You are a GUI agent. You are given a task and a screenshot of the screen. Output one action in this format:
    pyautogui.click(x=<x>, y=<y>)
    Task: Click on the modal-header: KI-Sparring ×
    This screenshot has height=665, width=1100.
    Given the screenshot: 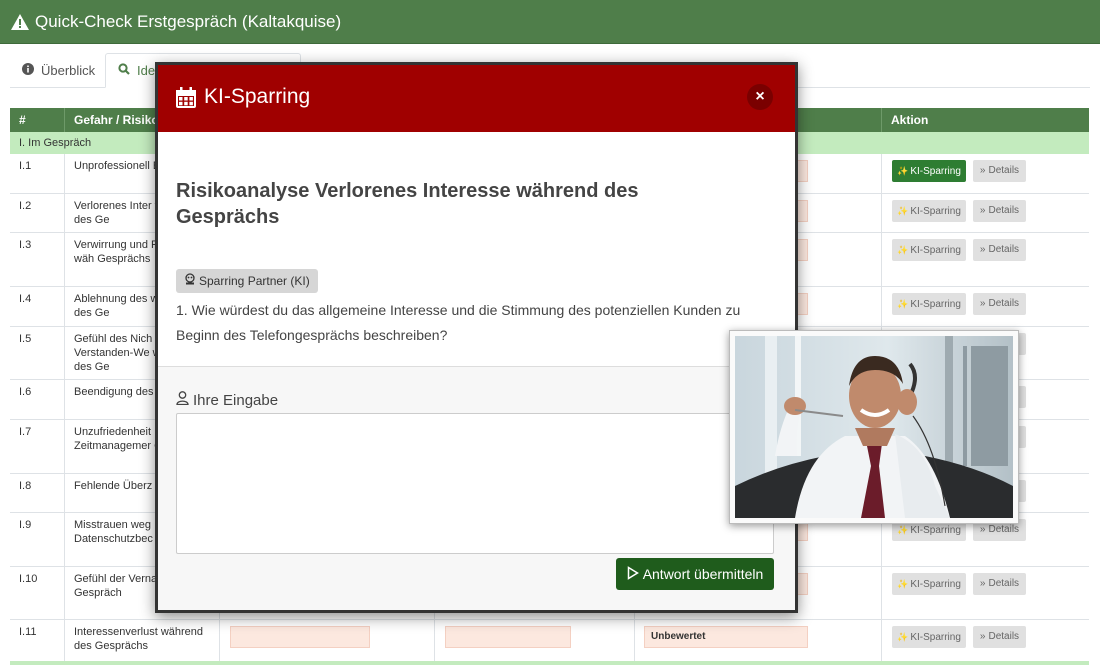 What is the action you would take?
    pyautogui.click(x=476, y=98)
    